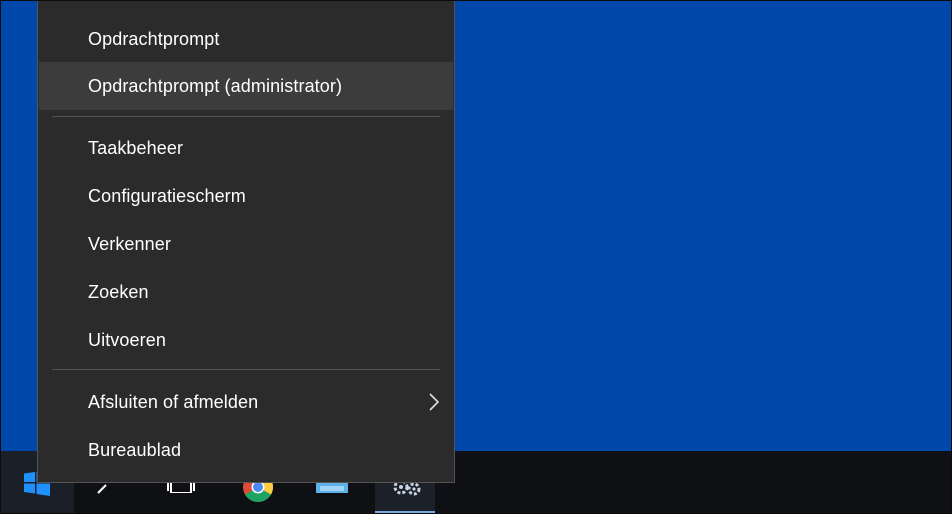  I want to click on menu-item-taakbeheer: Taakbeheer, so click(246, 148).